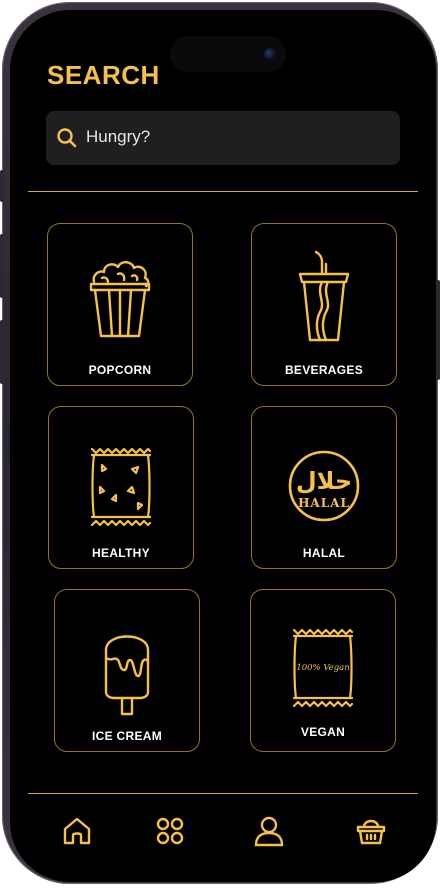  I want to click on grid-icon, so click(170, 831).